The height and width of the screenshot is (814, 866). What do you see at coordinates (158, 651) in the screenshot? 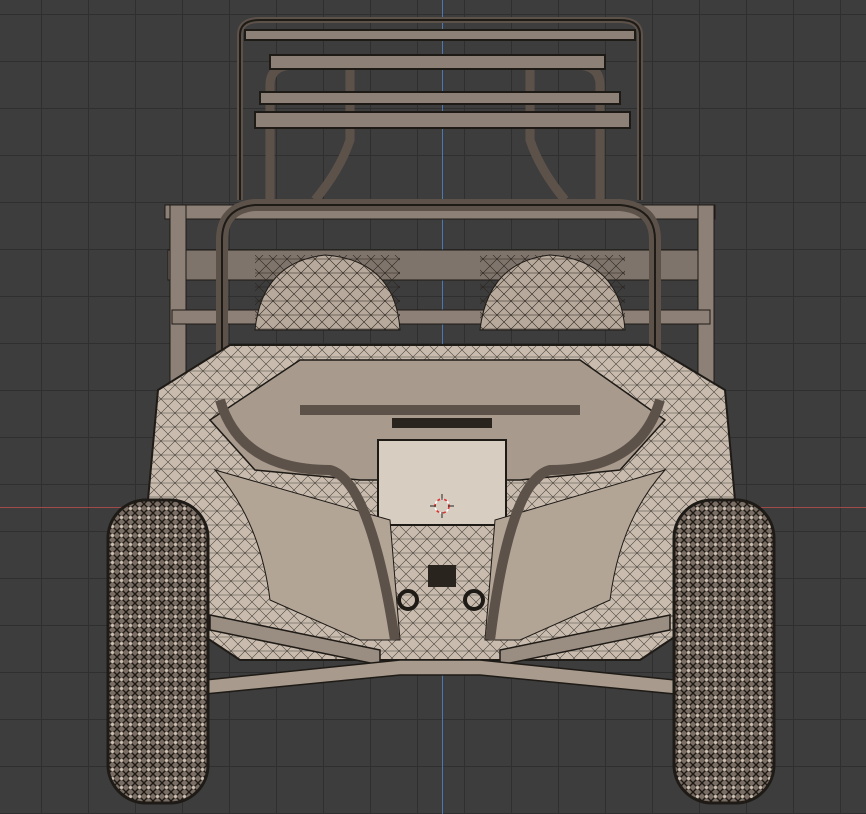
I see `tire-left` at bounding box center [158, 651].